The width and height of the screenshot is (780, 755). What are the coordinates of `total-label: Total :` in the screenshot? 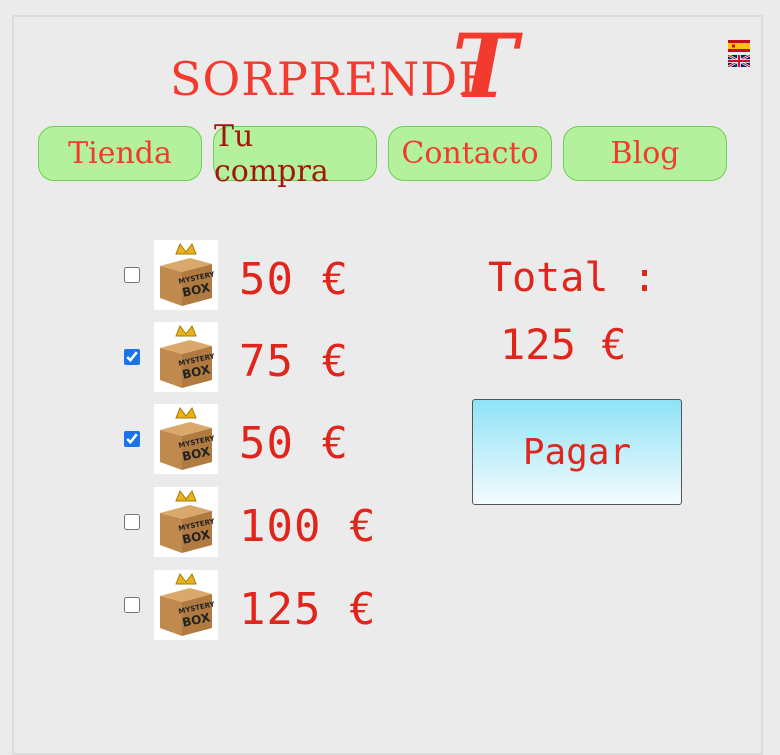 It's located at (572, 278).